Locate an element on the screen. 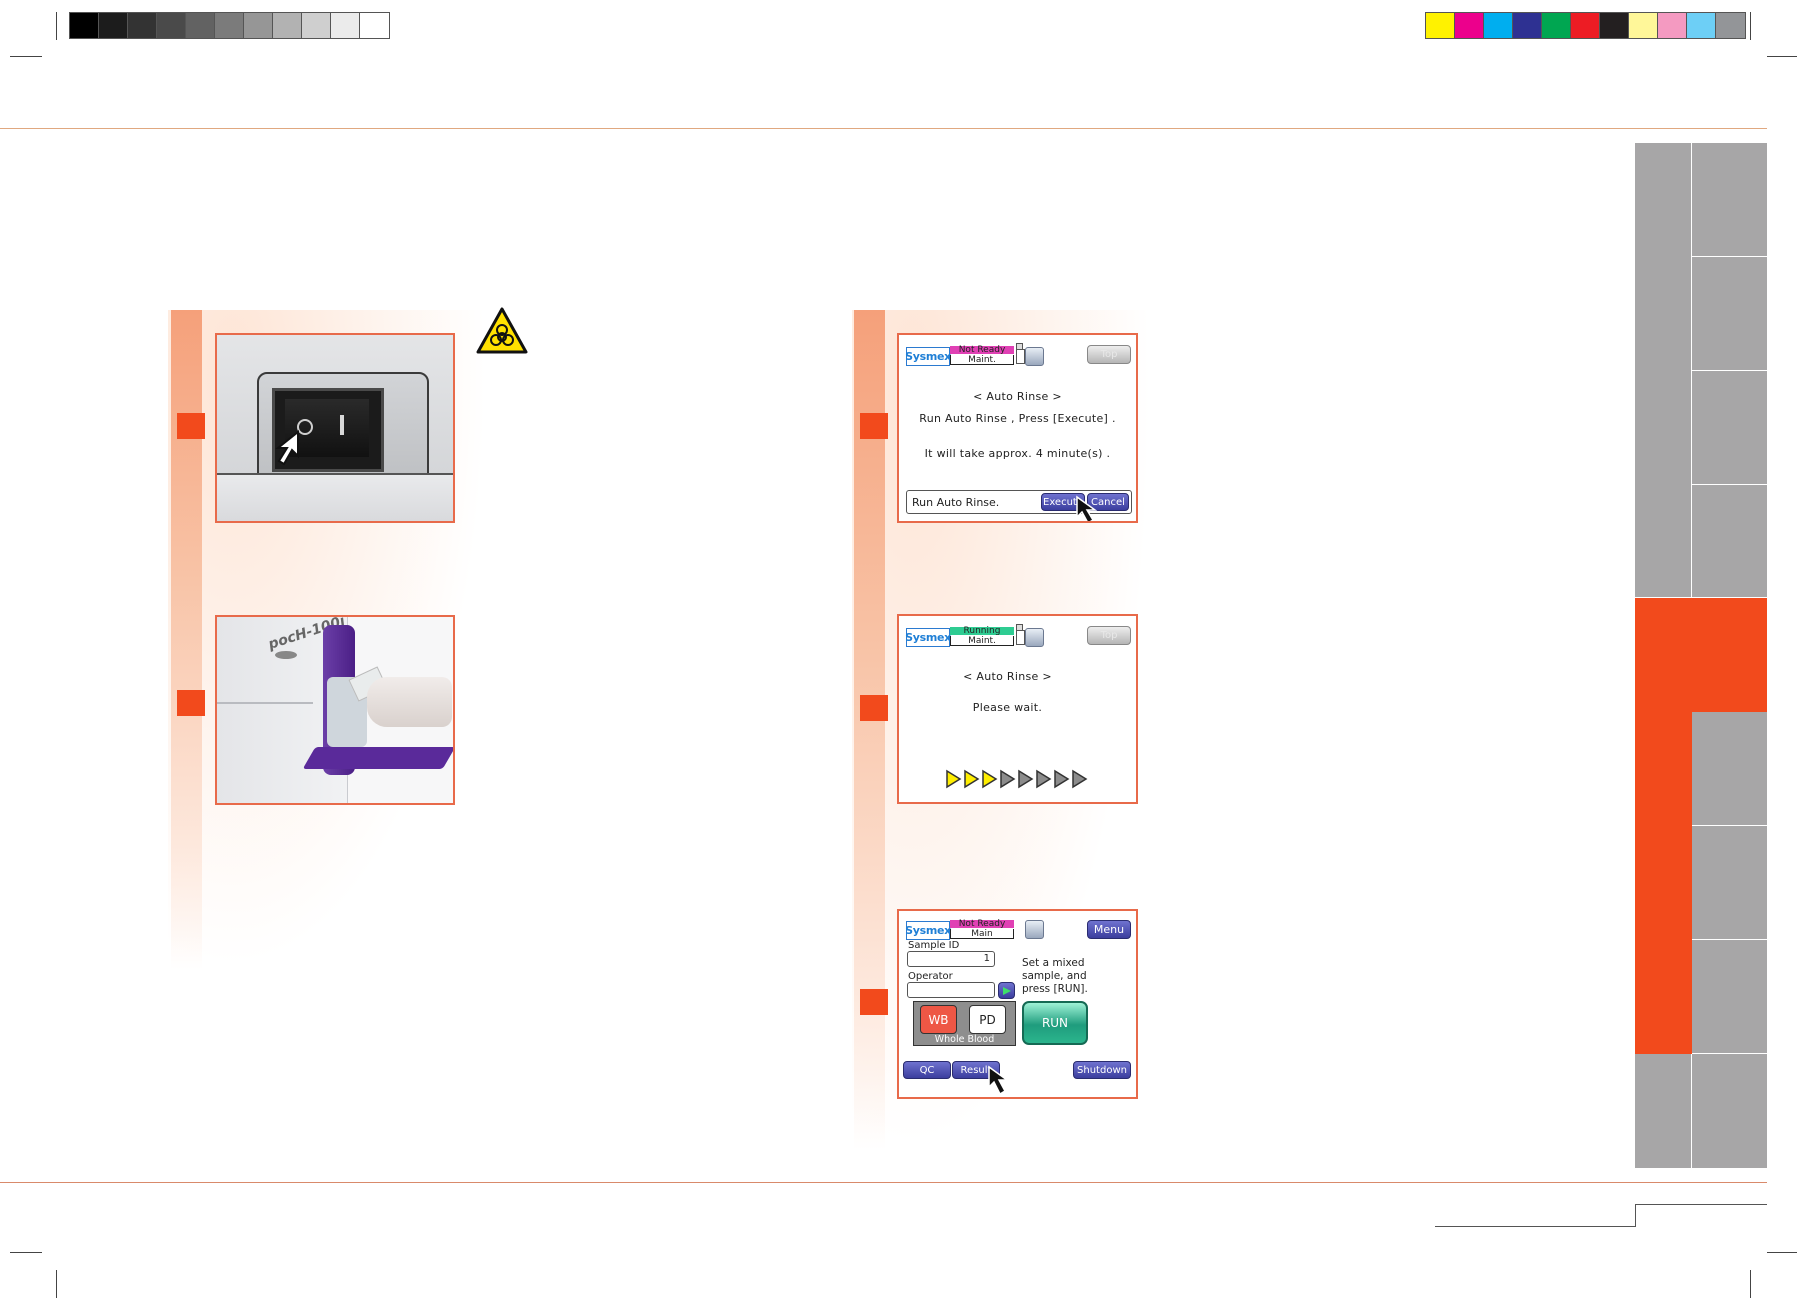  menu-button: Menu is located at coordinates (1109, 929).